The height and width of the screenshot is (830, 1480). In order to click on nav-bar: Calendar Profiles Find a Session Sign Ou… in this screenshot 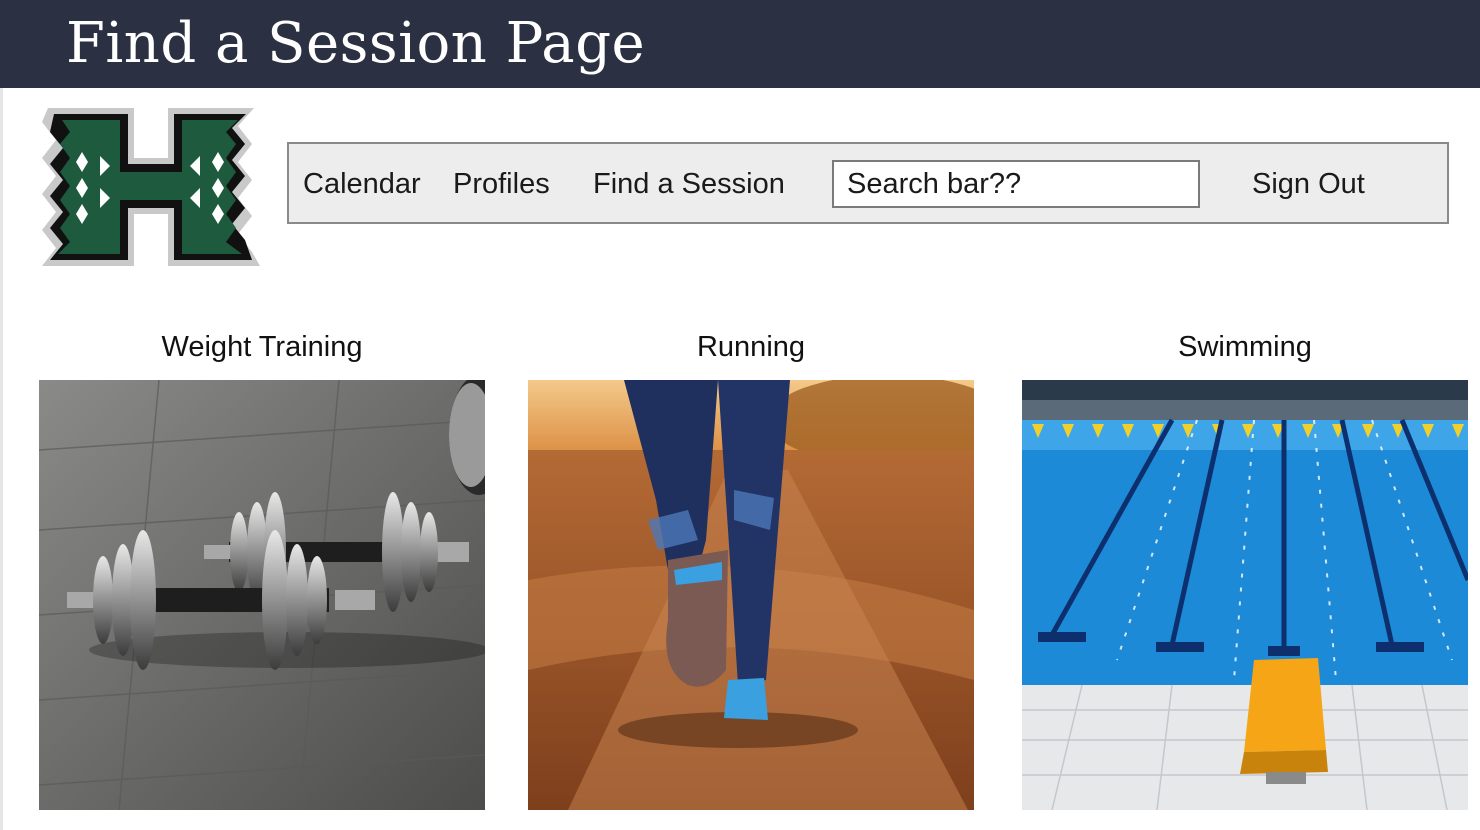, I will do `click(868, 183)`.